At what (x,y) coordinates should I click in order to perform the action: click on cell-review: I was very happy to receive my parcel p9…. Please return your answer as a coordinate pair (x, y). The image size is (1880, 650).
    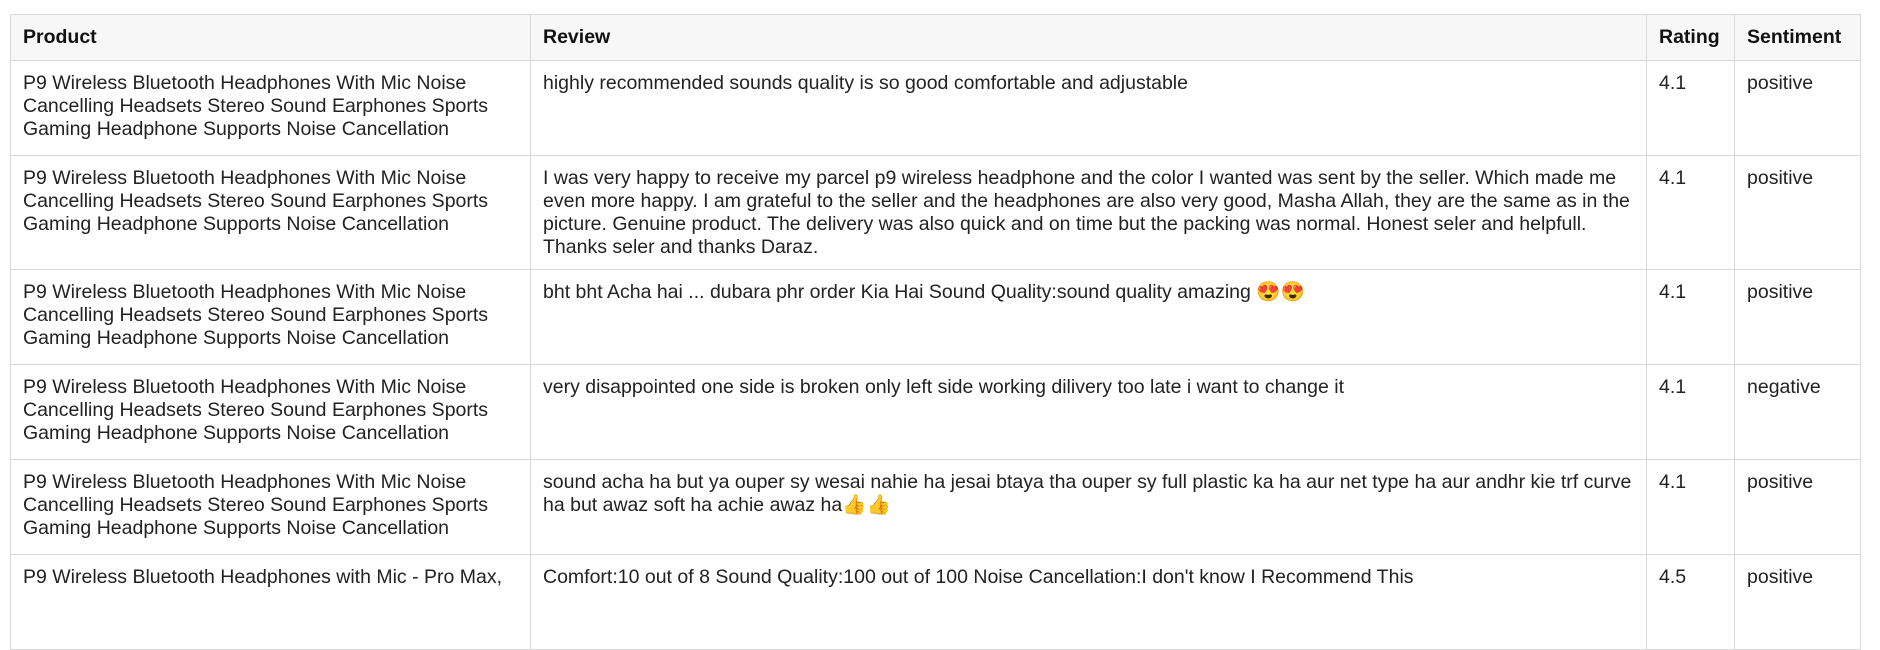
    Looking at the image, I should click on (1088, 212).